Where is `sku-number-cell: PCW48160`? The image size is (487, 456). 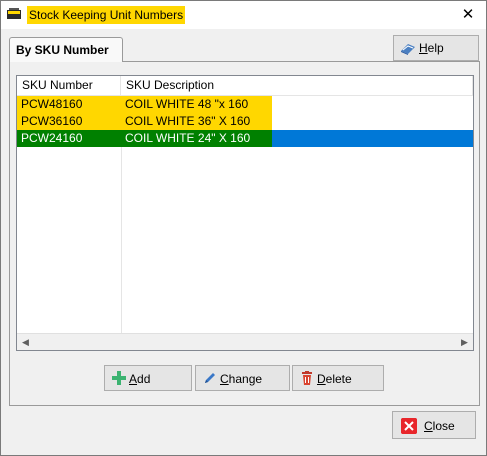
sku-number-cell: PCW48160 is located at coordinates (69, 104).